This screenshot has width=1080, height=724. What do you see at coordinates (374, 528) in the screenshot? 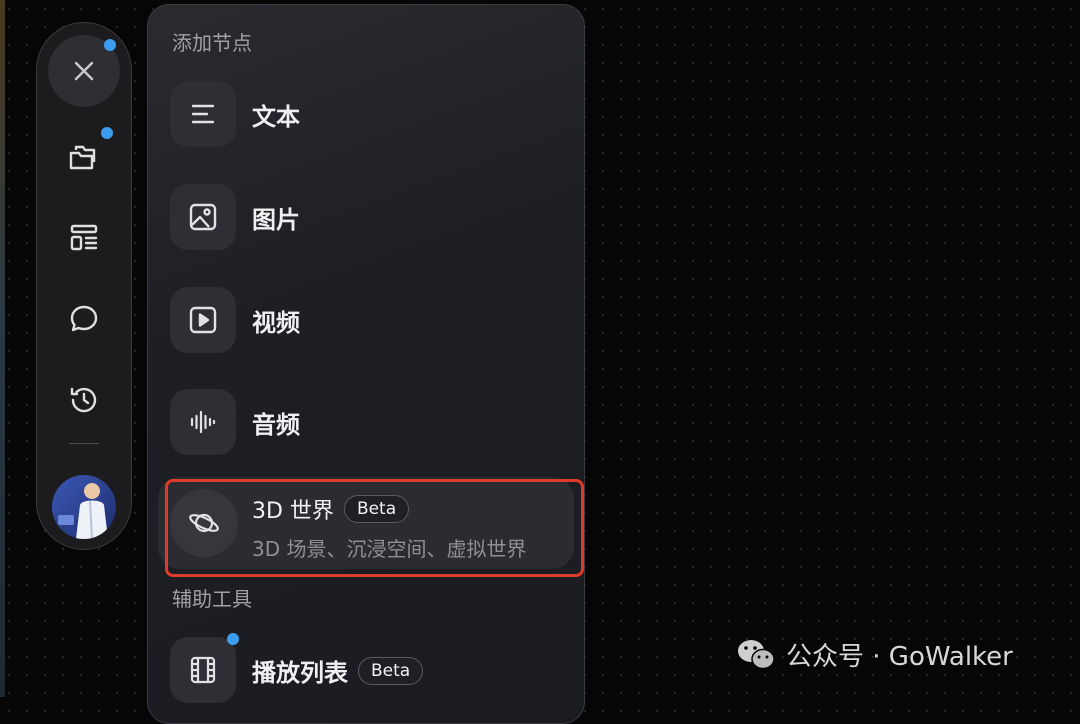
I see `highlight-frame` at bounding box center [374, 528].